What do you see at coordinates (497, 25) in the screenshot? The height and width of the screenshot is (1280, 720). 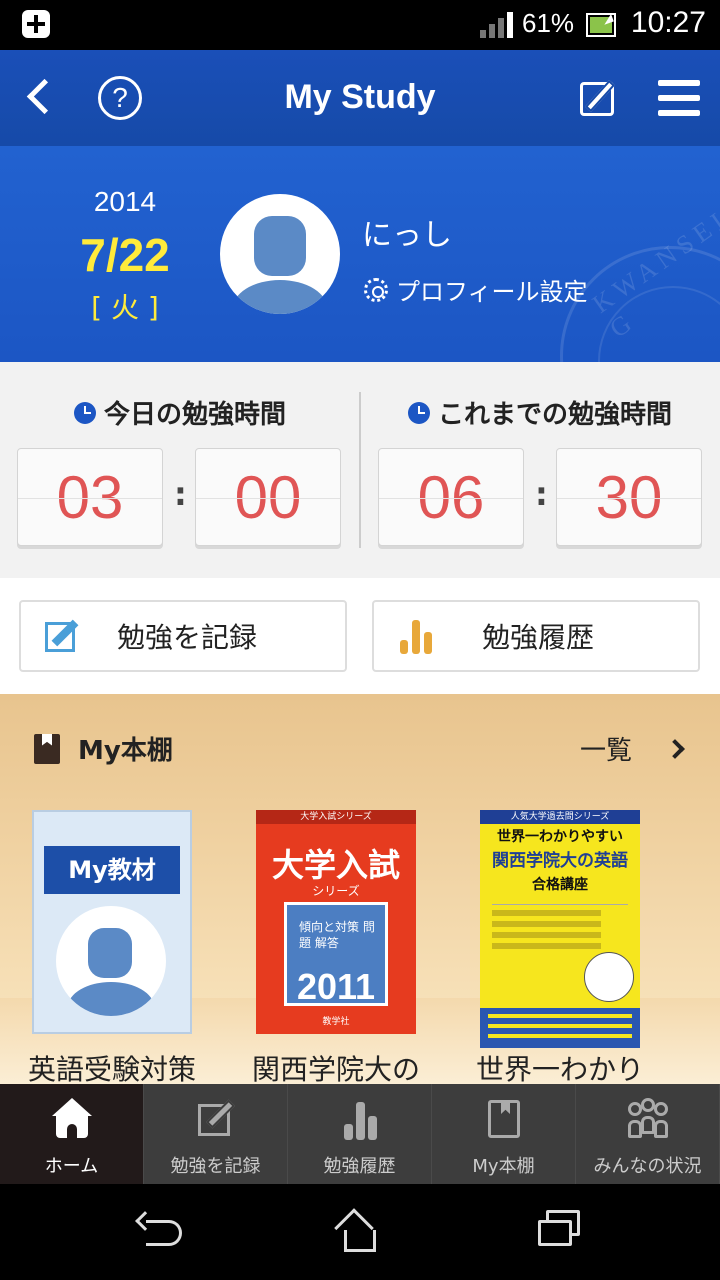 I see `signal-strength-icon` at bounding box center [497, 25].